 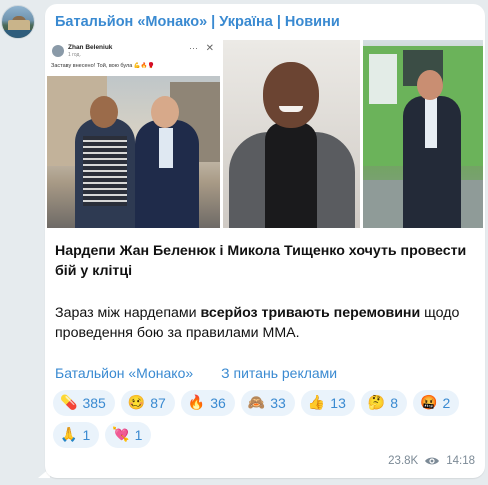 What do you see at coordinates (256, 403) in the screenshot?
I see `see-no-evil-monkey-icon: 🙈` at bounding box center [256, 403].